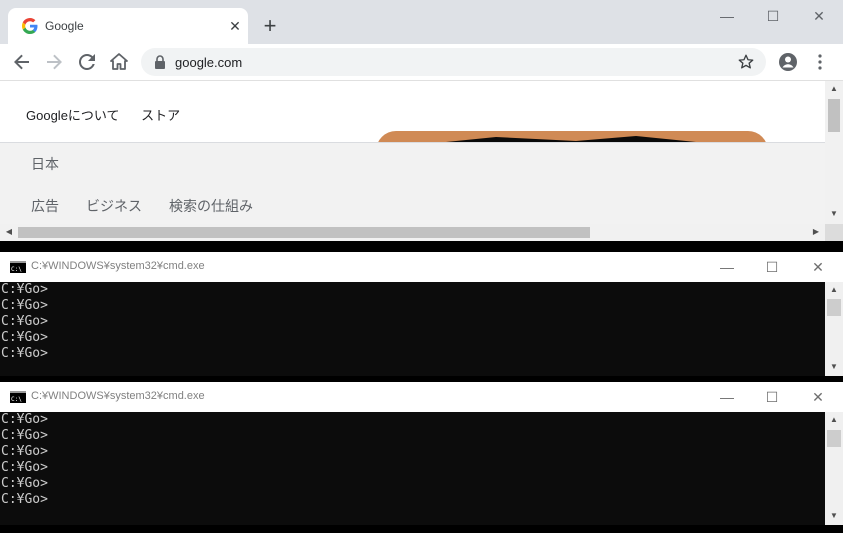 This screenshot has width=843, height=533. I want to click on vertical-scrollbar: ▲ ▼, so click(834, 152).